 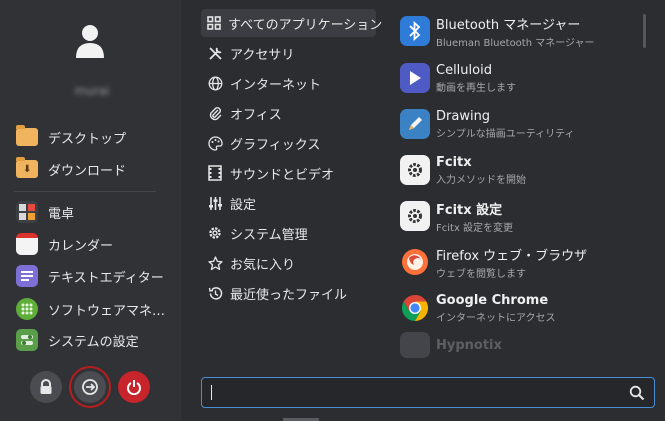 I want to click on sliders-icon, so click(x=215, y=203).